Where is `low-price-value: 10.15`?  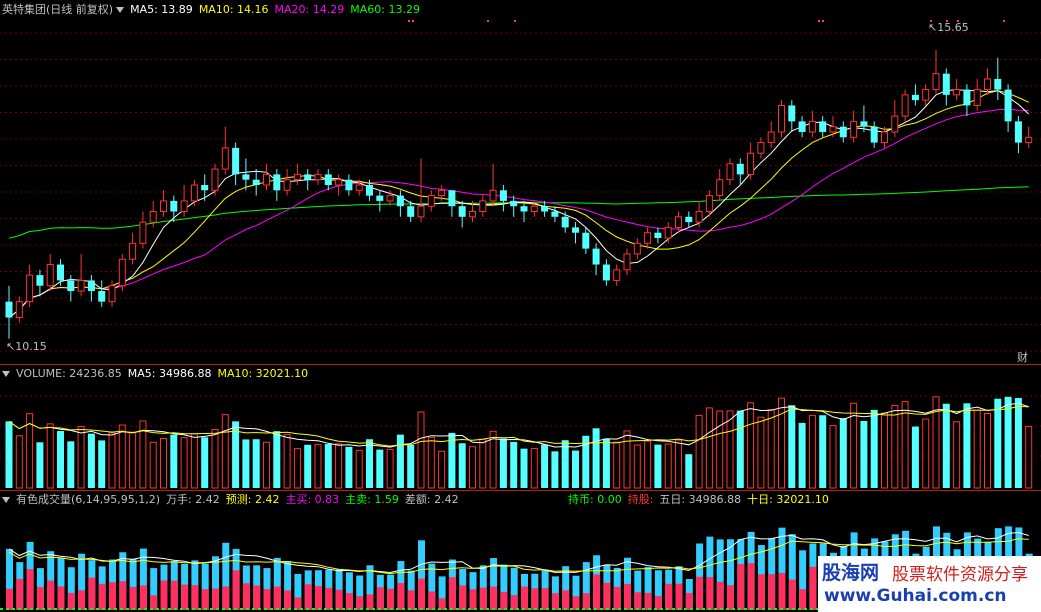
low-price-value: 10.15 is located at coordinates (31, 346).